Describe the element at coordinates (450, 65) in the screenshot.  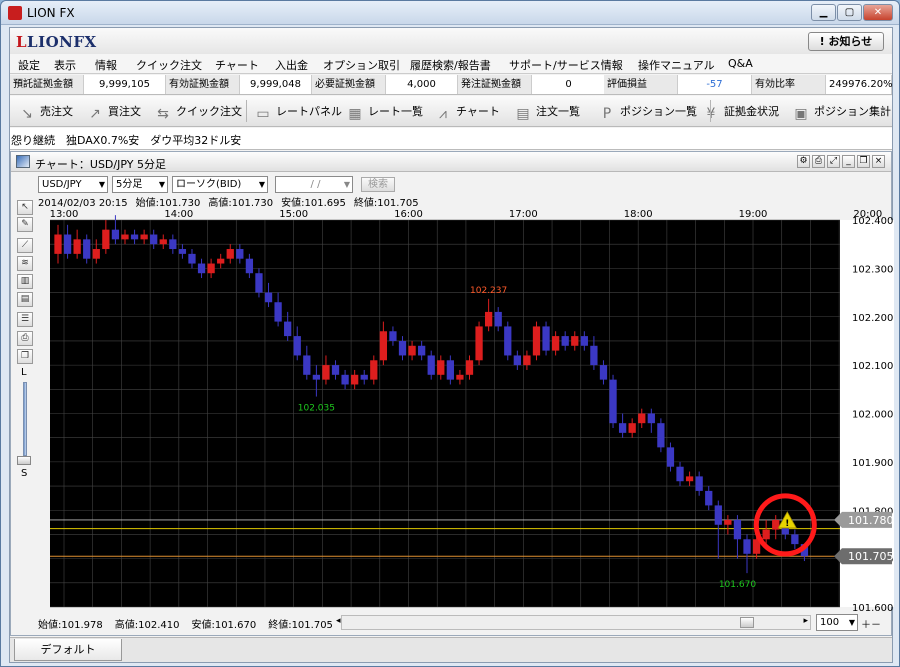
I see `menu-item: 履歴検索/報告書` at that location.